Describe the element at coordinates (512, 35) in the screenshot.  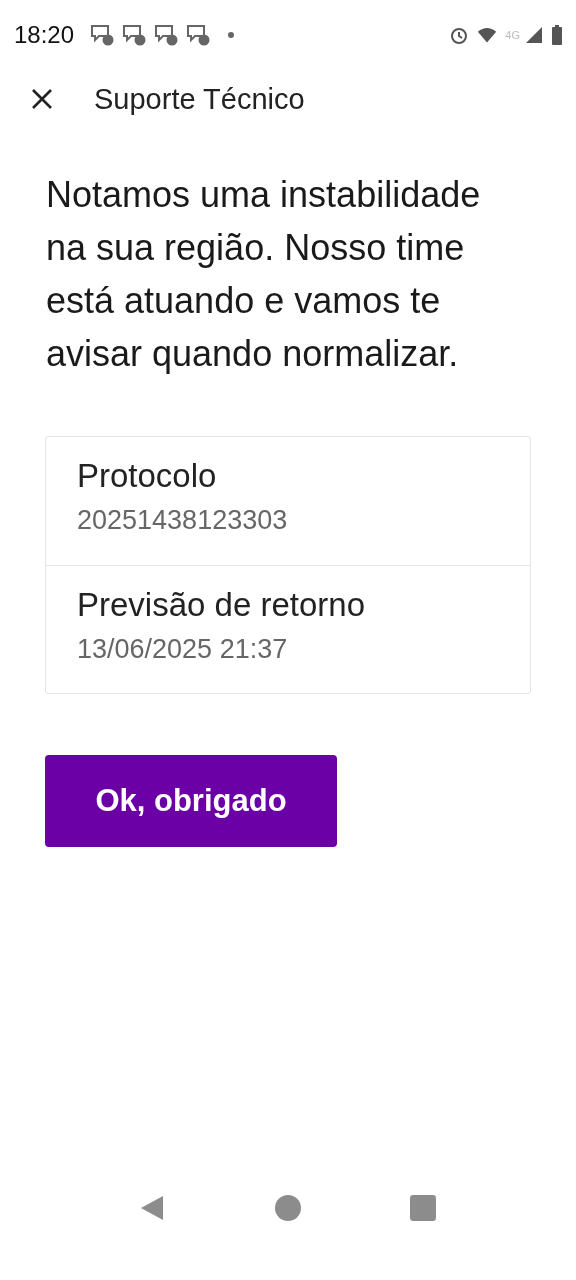
I see `network-type: 4G` at that location.